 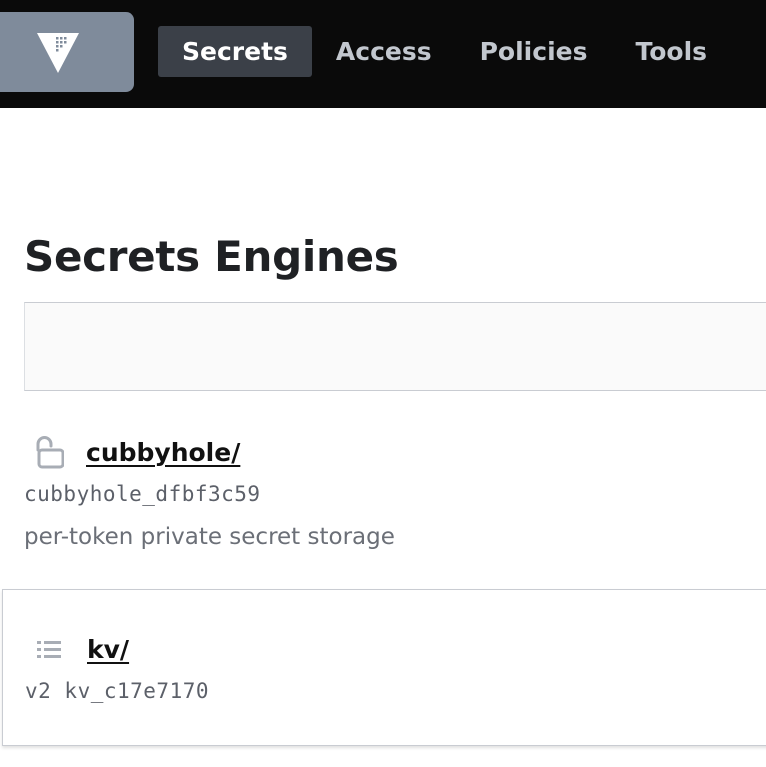 What do you see at coordinates (209, 537) in the screenshot?
I see `engine-description: per-token private secret storage` at bounding box center [209, 537].